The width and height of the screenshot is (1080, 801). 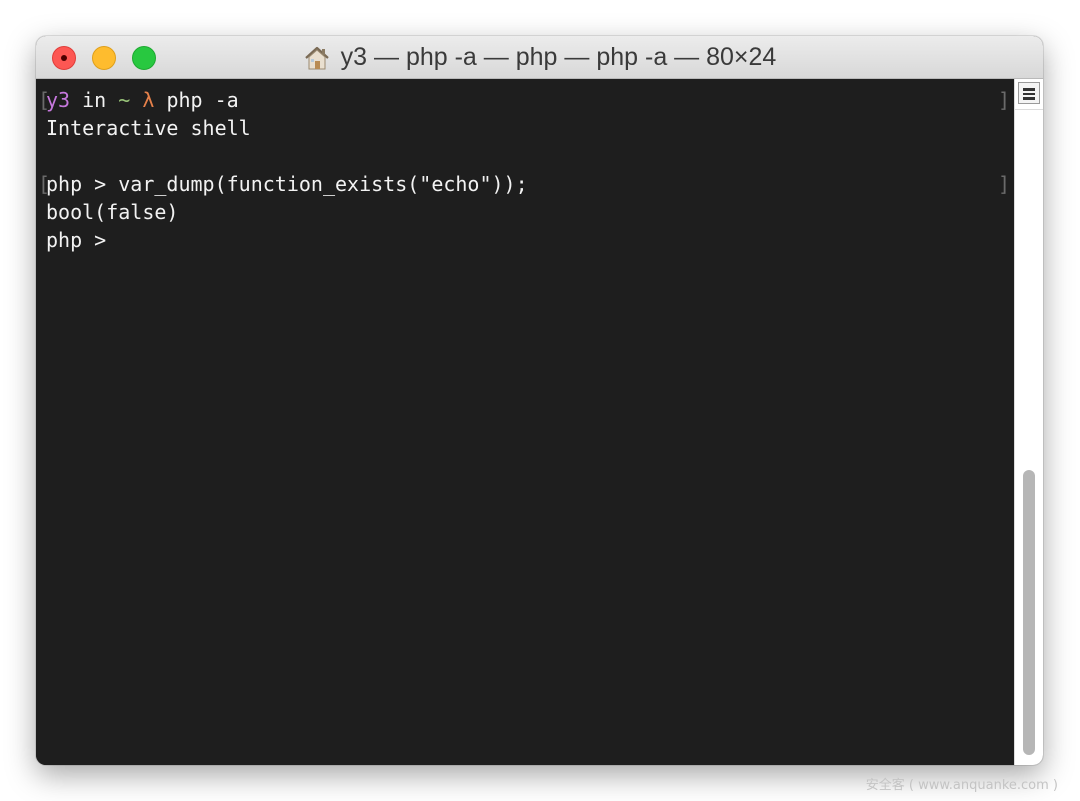 I want to click on scrollbar-track, so click(x=1029, y=437).